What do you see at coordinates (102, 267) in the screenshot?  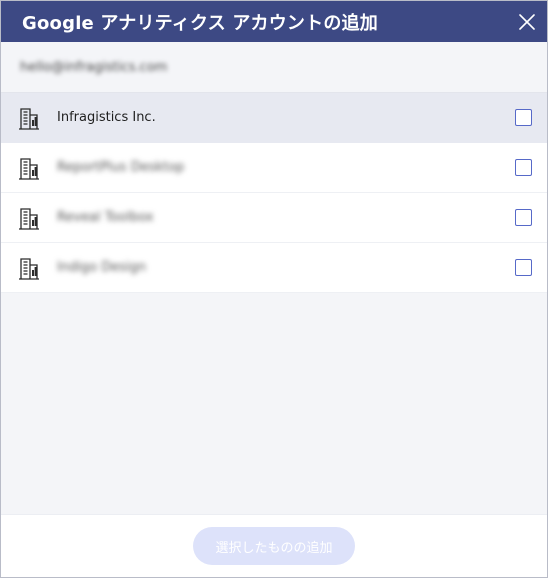 I see `list-item-label: Indigo Design` at bounding box center [102, 267].